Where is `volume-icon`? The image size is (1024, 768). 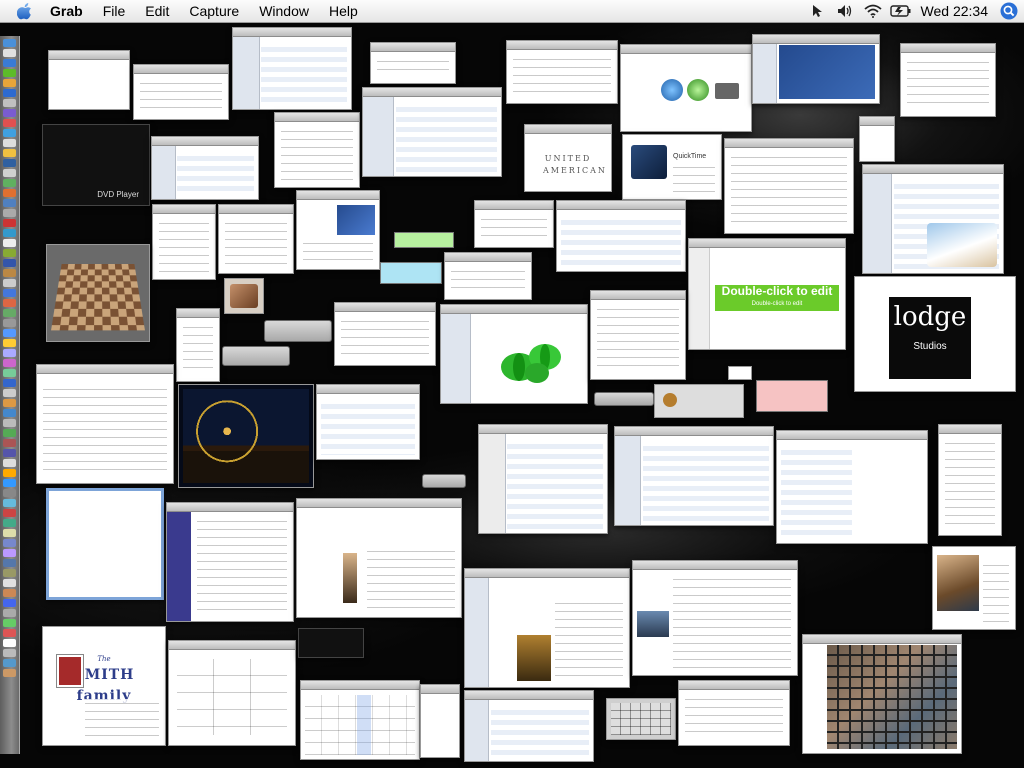
volume-icon is located at coordinates (845, 11).